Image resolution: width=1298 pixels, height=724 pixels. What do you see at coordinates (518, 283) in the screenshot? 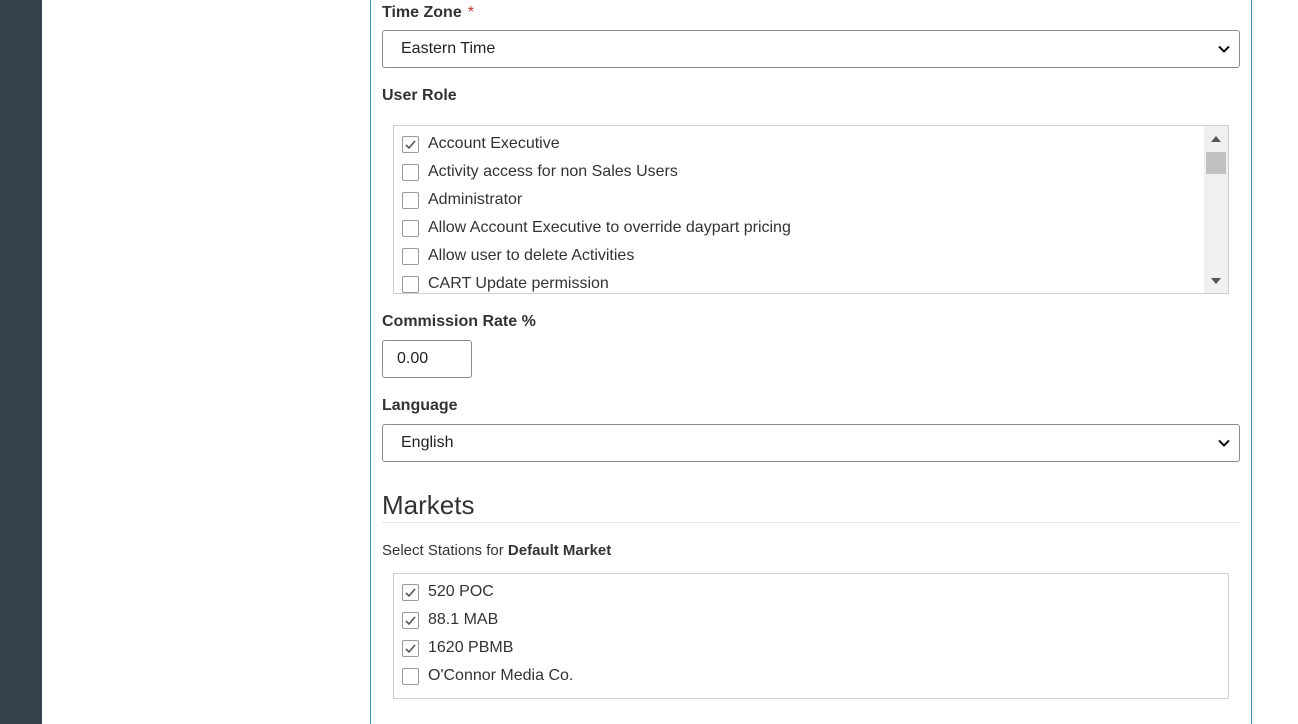
I see `list-item-label: CART Update permission` at bounding box center [518, 283].